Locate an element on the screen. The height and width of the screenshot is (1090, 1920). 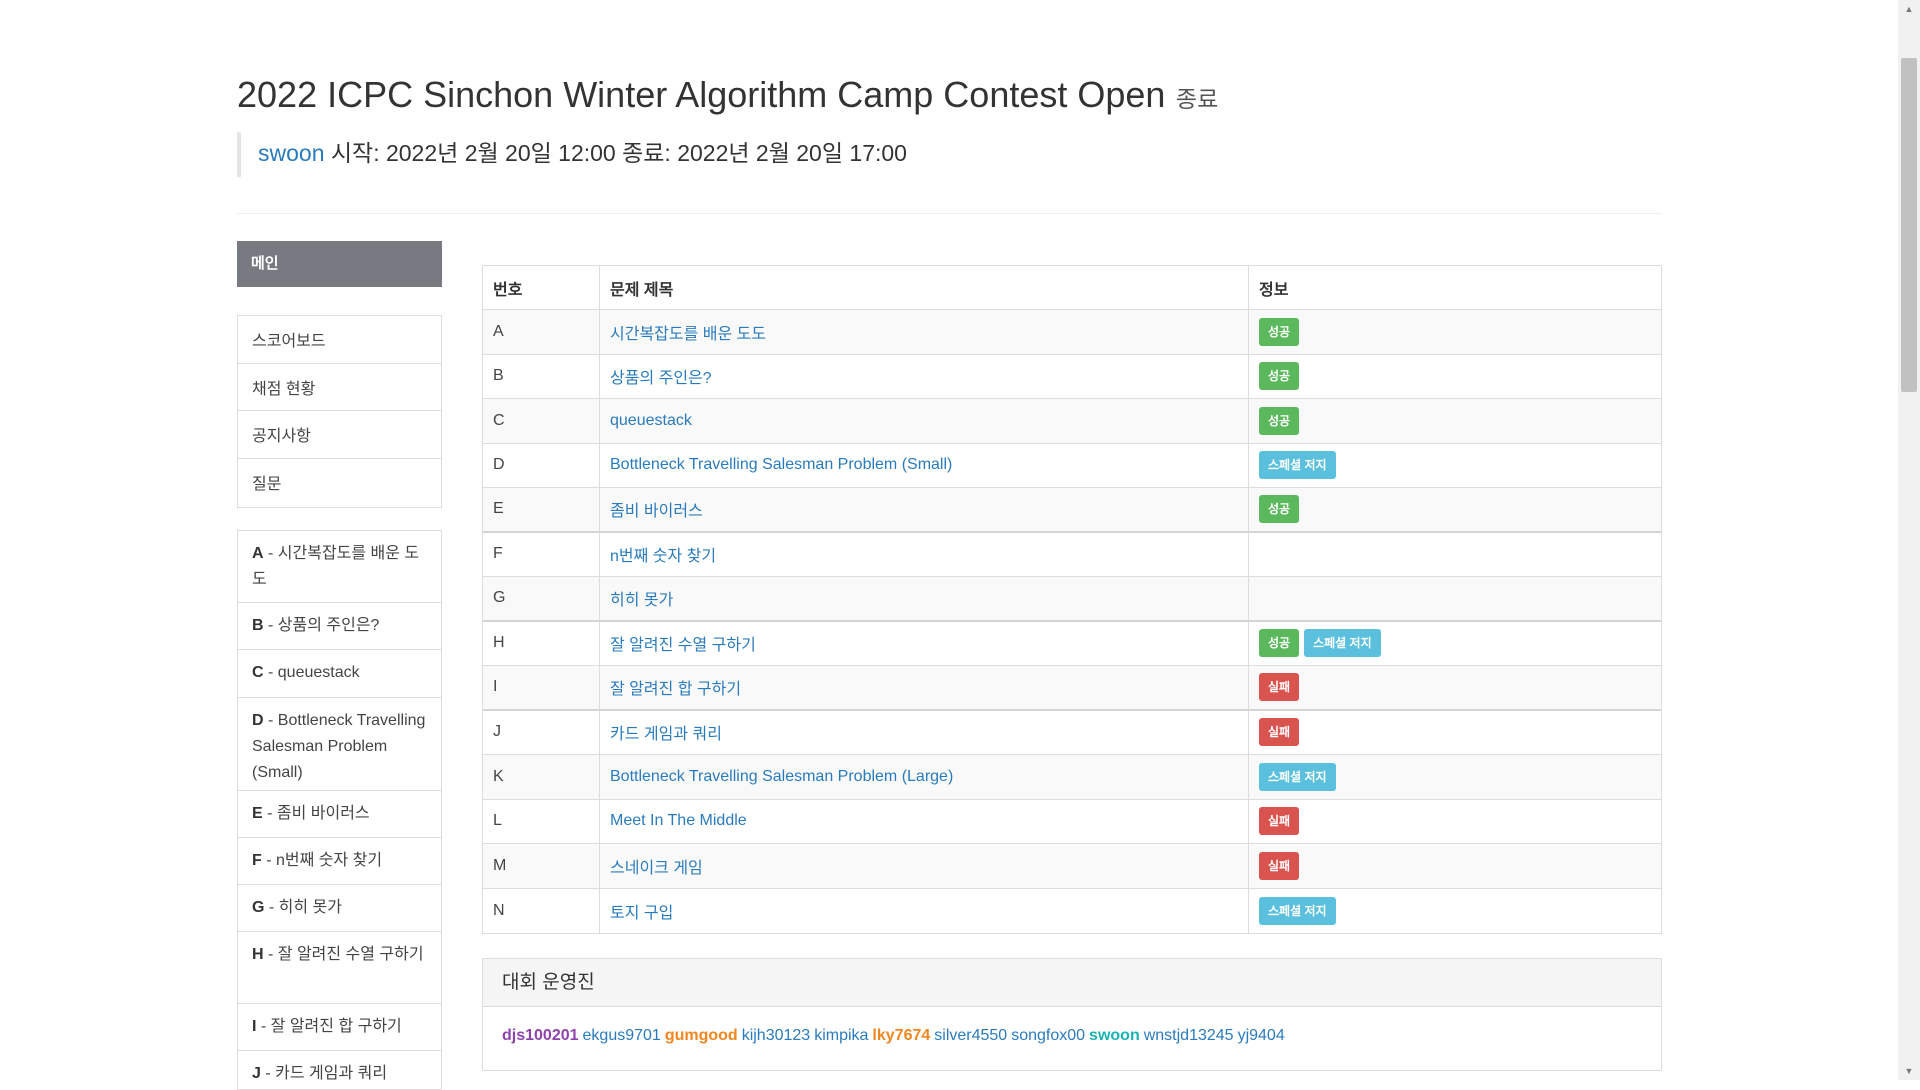
scroll-thumb is located at coordinates (1909, 225).